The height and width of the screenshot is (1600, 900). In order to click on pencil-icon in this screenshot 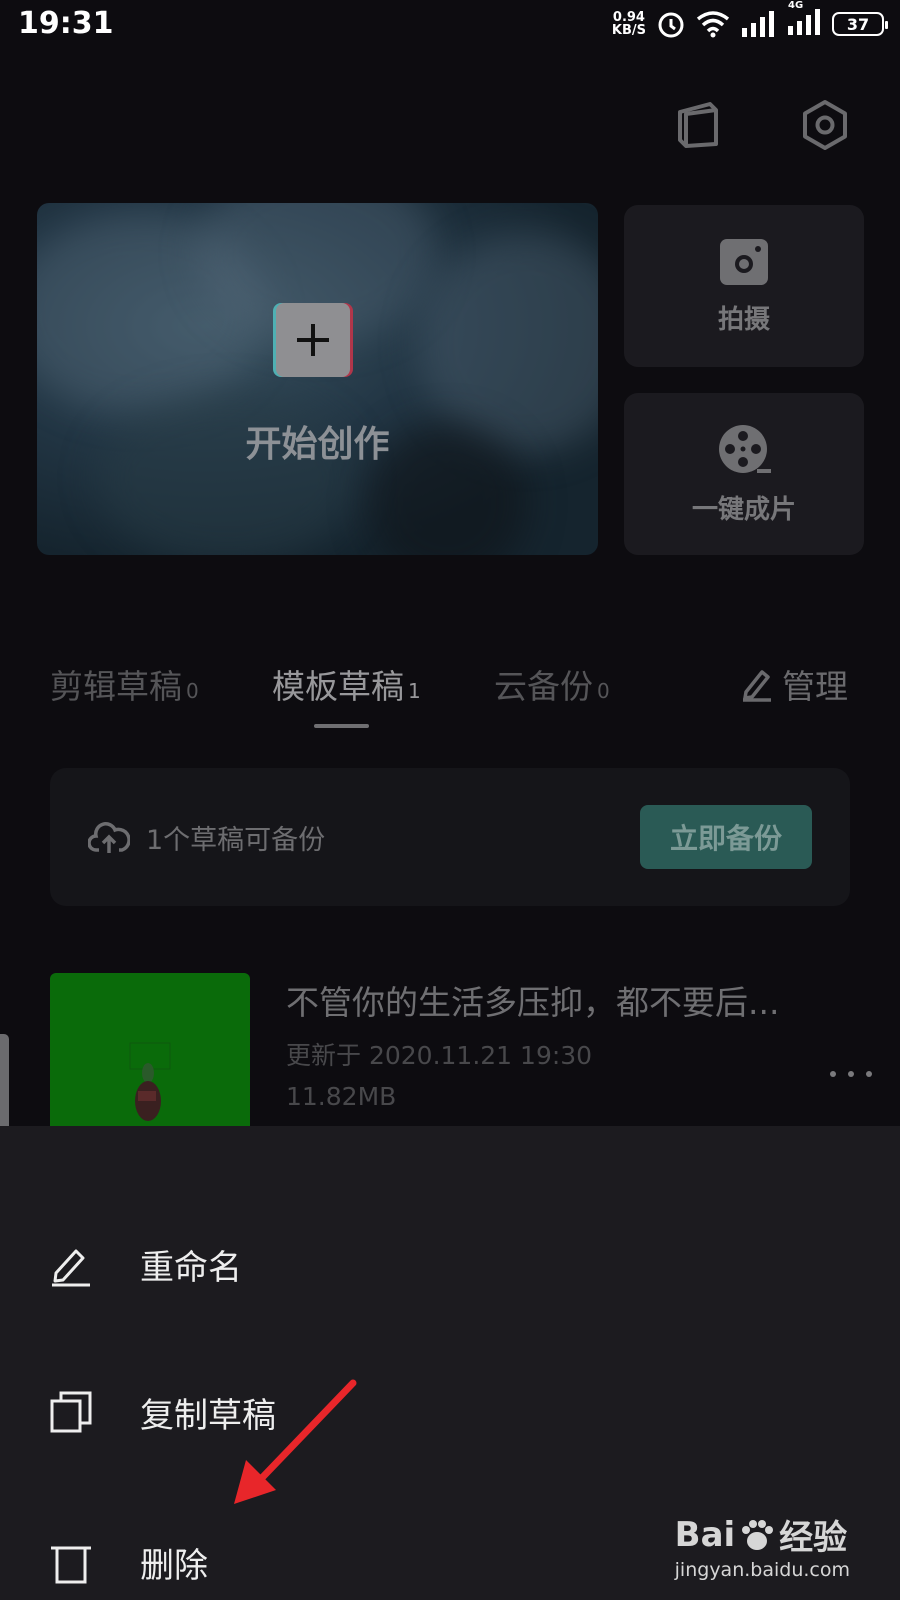, I will do `click(71, 1268)`.